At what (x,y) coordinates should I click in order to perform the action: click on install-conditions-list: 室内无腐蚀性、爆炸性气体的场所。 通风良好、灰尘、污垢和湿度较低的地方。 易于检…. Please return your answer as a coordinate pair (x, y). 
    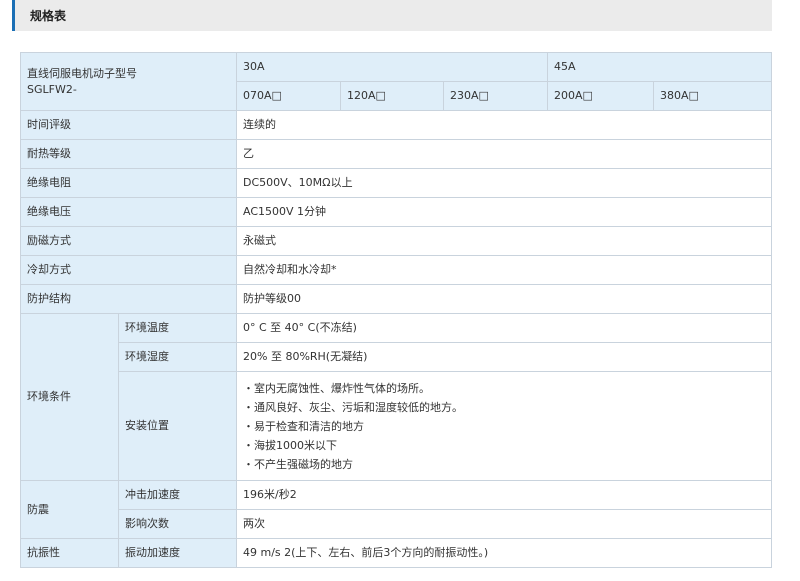
    Looking at the image, I should click on (504, 426).